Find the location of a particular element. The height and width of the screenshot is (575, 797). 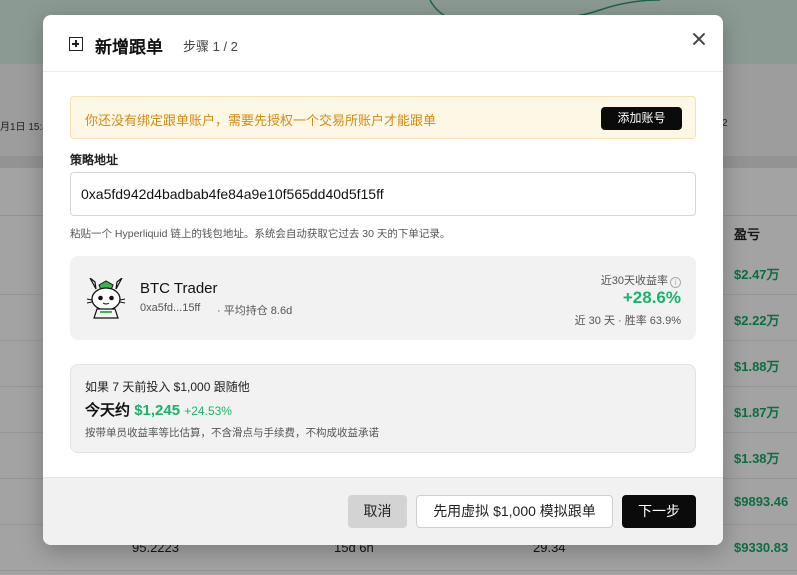

close-icon is located at coordinates (699, 39).